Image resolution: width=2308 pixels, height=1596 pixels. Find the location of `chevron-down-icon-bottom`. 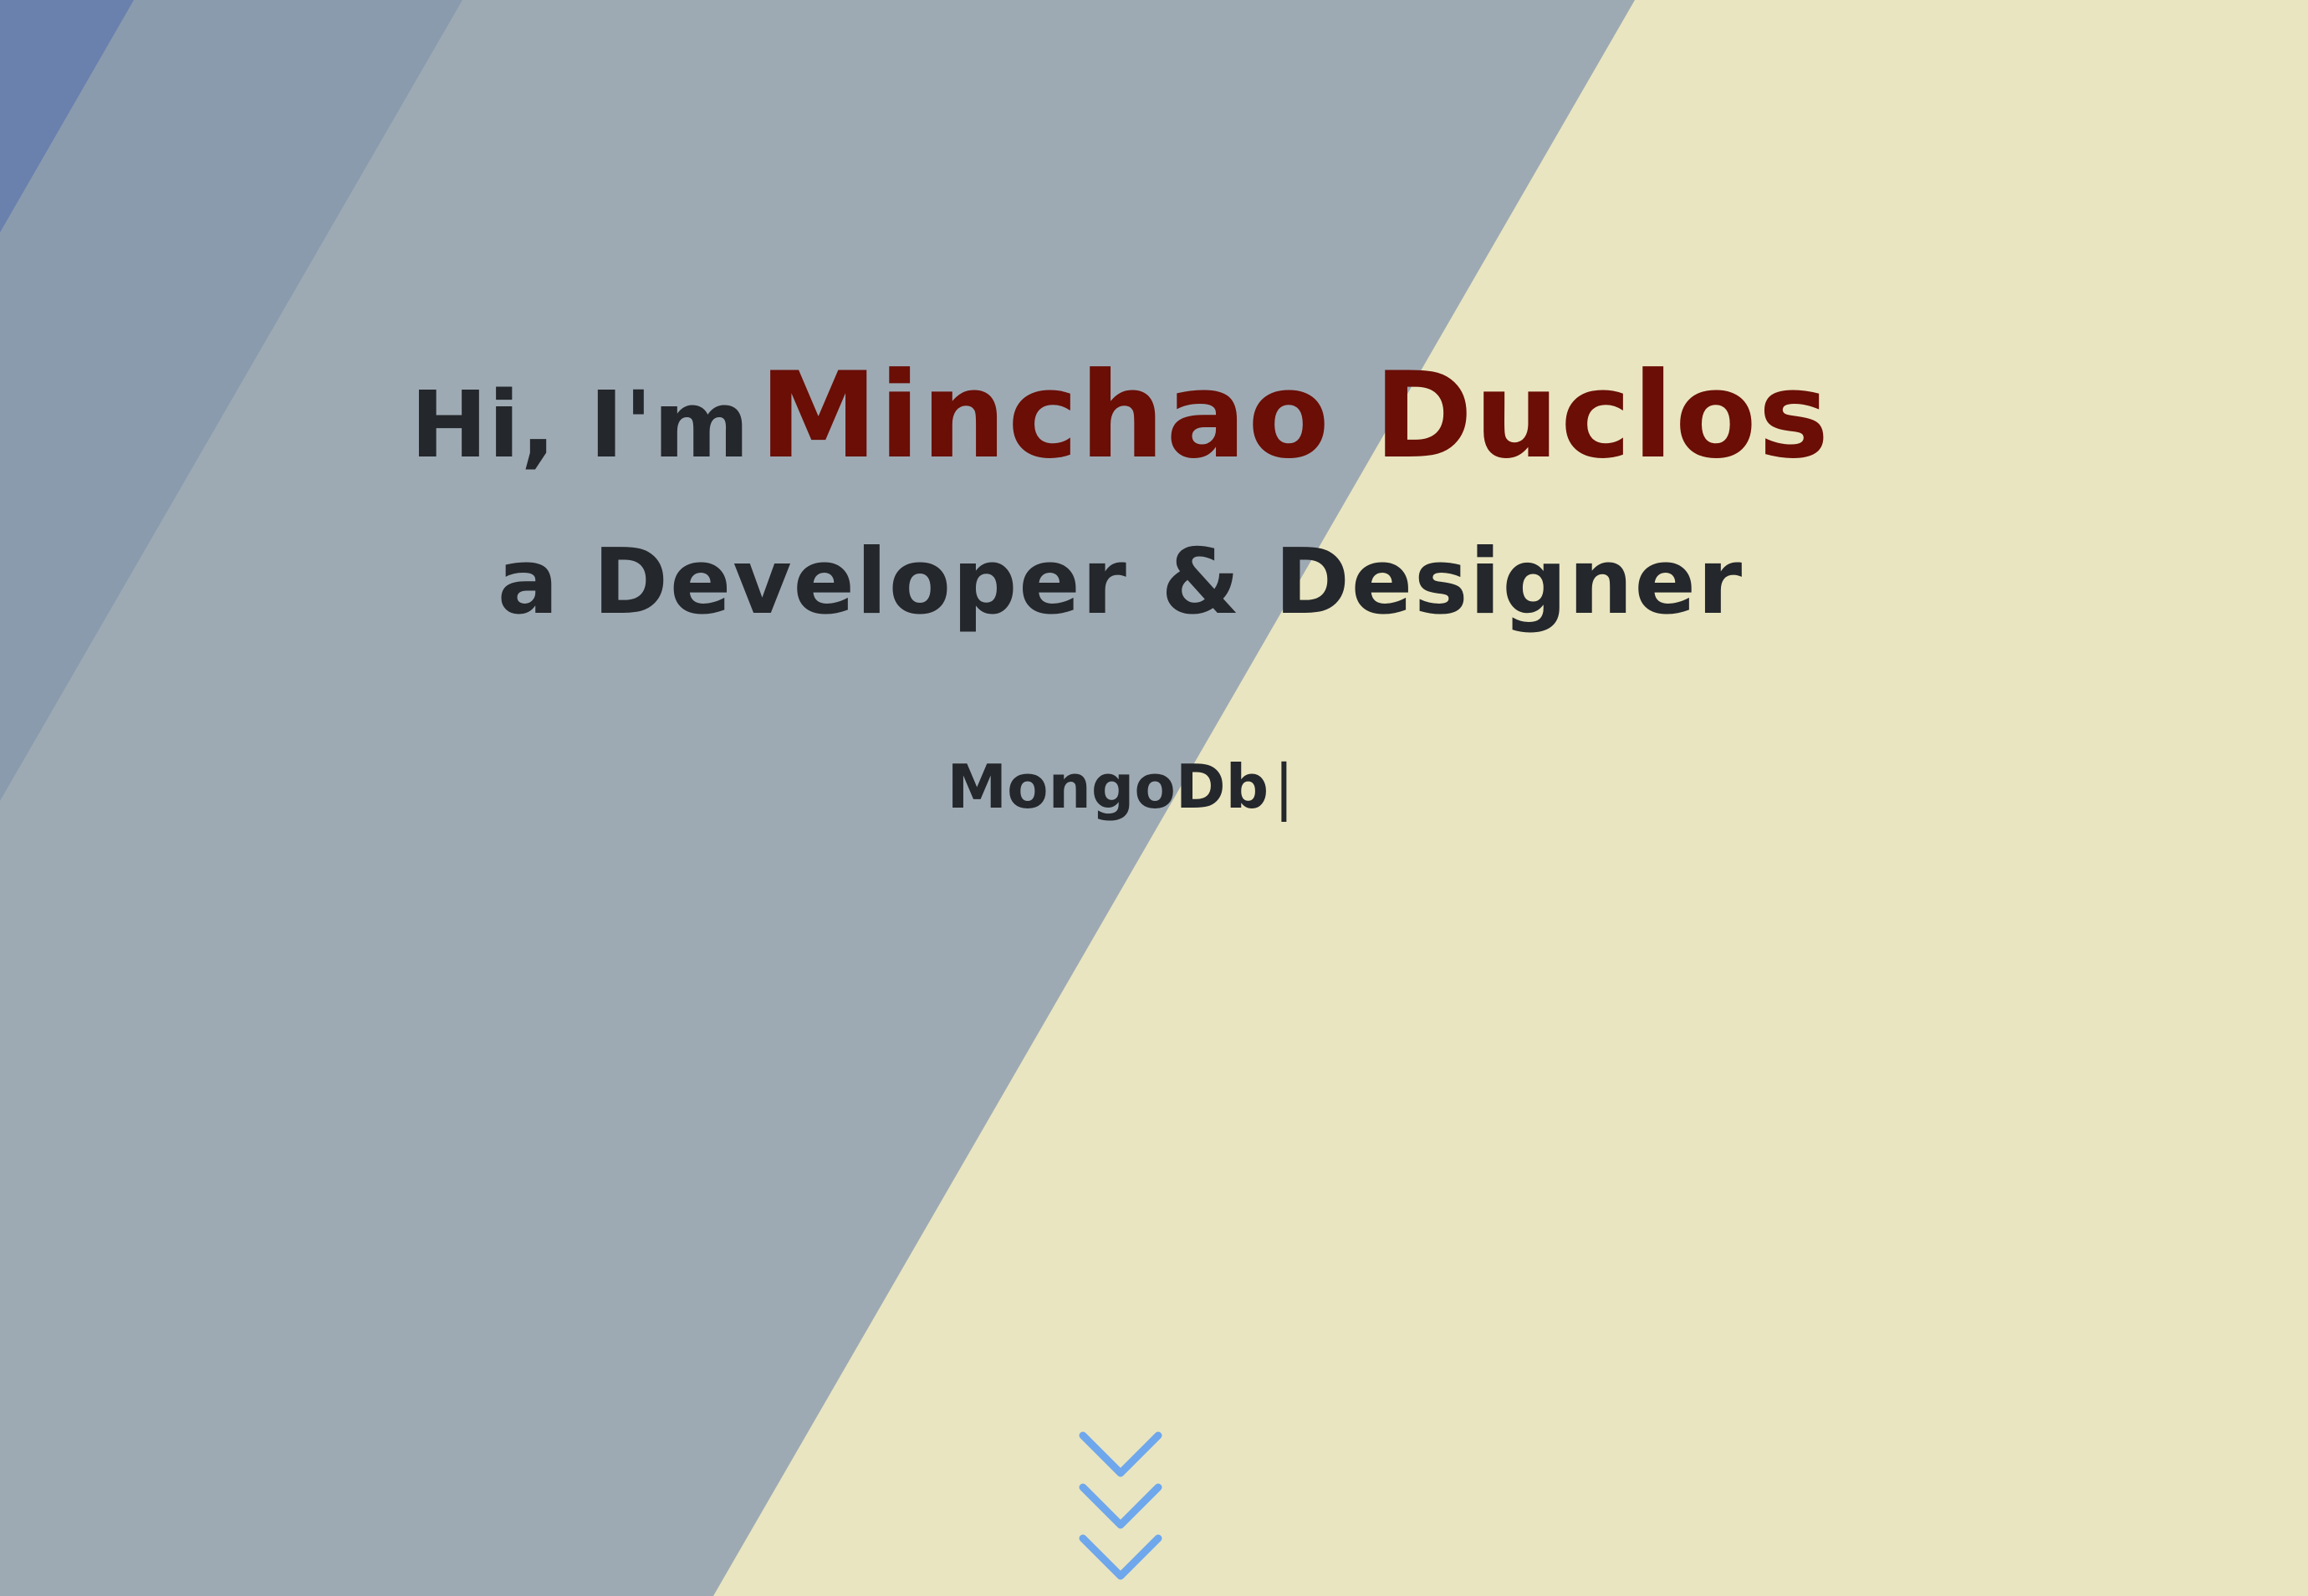

chevron-down-icon-bottom is located at coordinates (1120, 1557).